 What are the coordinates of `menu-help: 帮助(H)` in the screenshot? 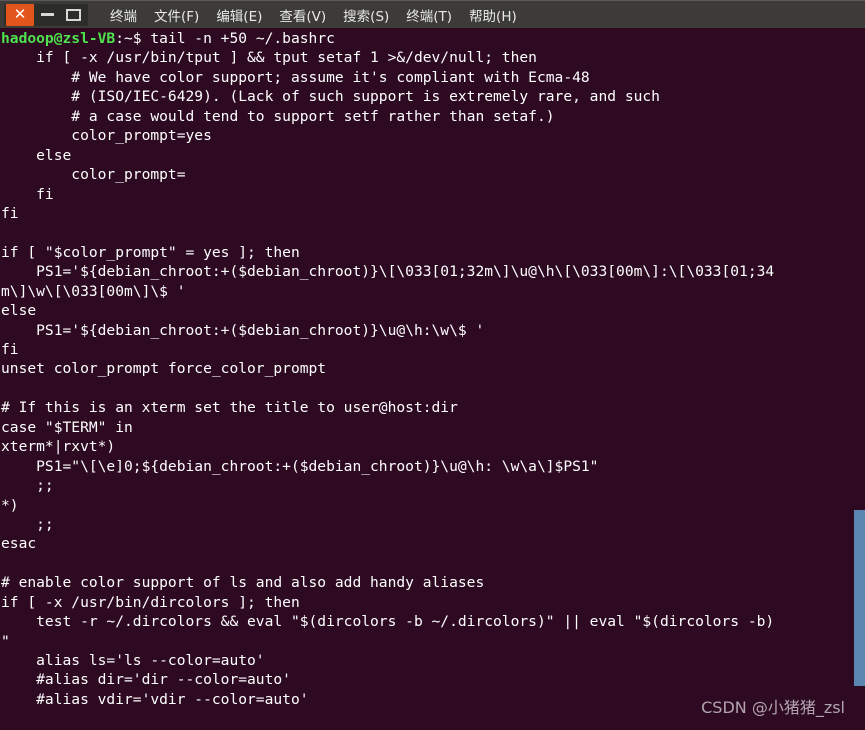 It's located at (493, 15).